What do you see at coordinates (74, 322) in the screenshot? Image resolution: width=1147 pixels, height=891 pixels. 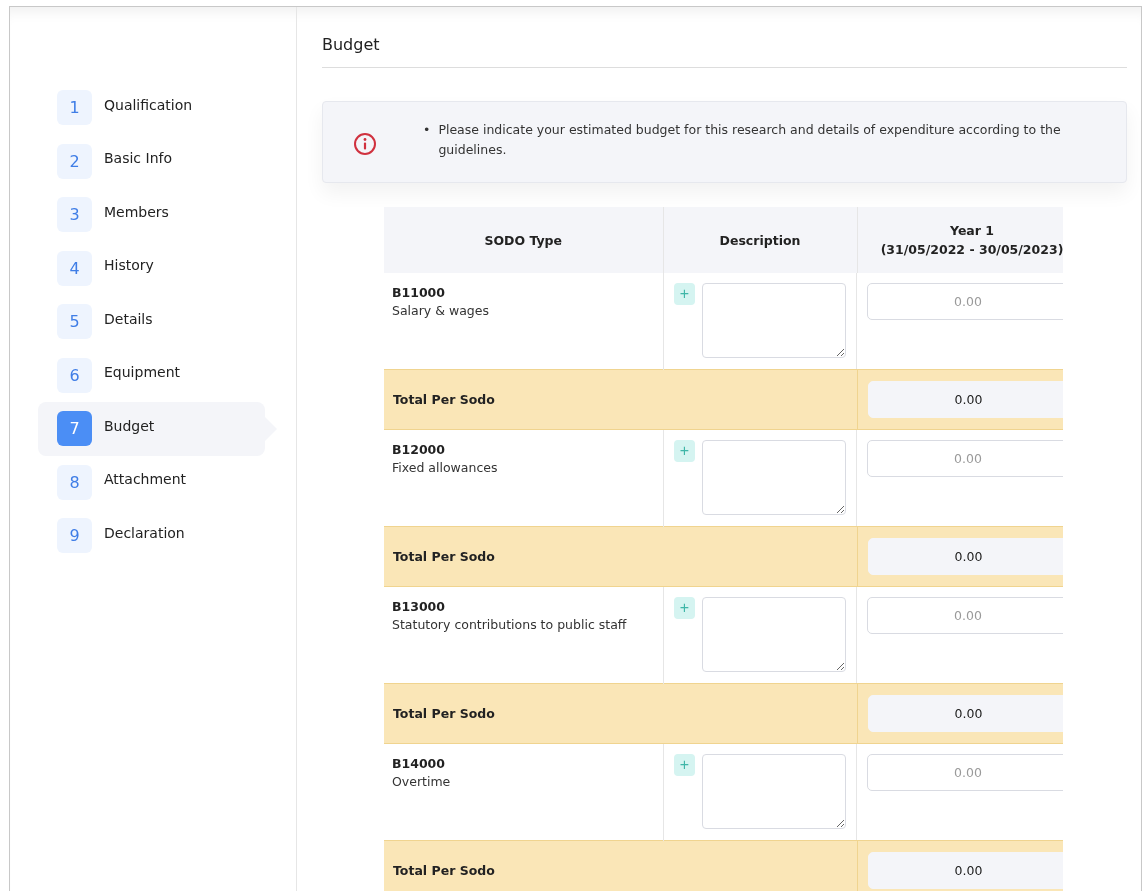 I see `step-number: 5` at bounding box center [74, 322].